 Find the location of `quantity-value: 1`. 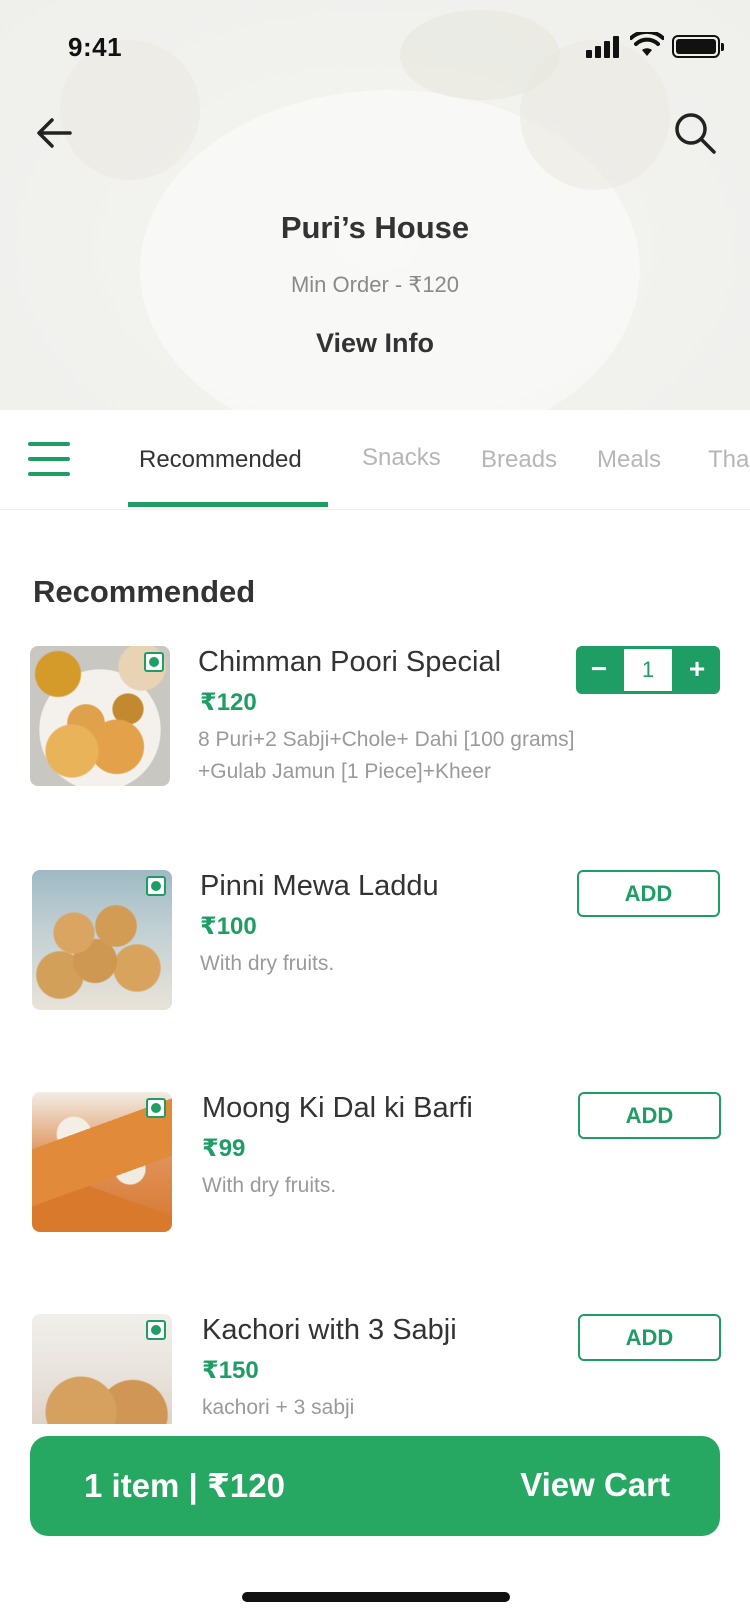

quantity-value: 1 is located at coordinates (648, 670).